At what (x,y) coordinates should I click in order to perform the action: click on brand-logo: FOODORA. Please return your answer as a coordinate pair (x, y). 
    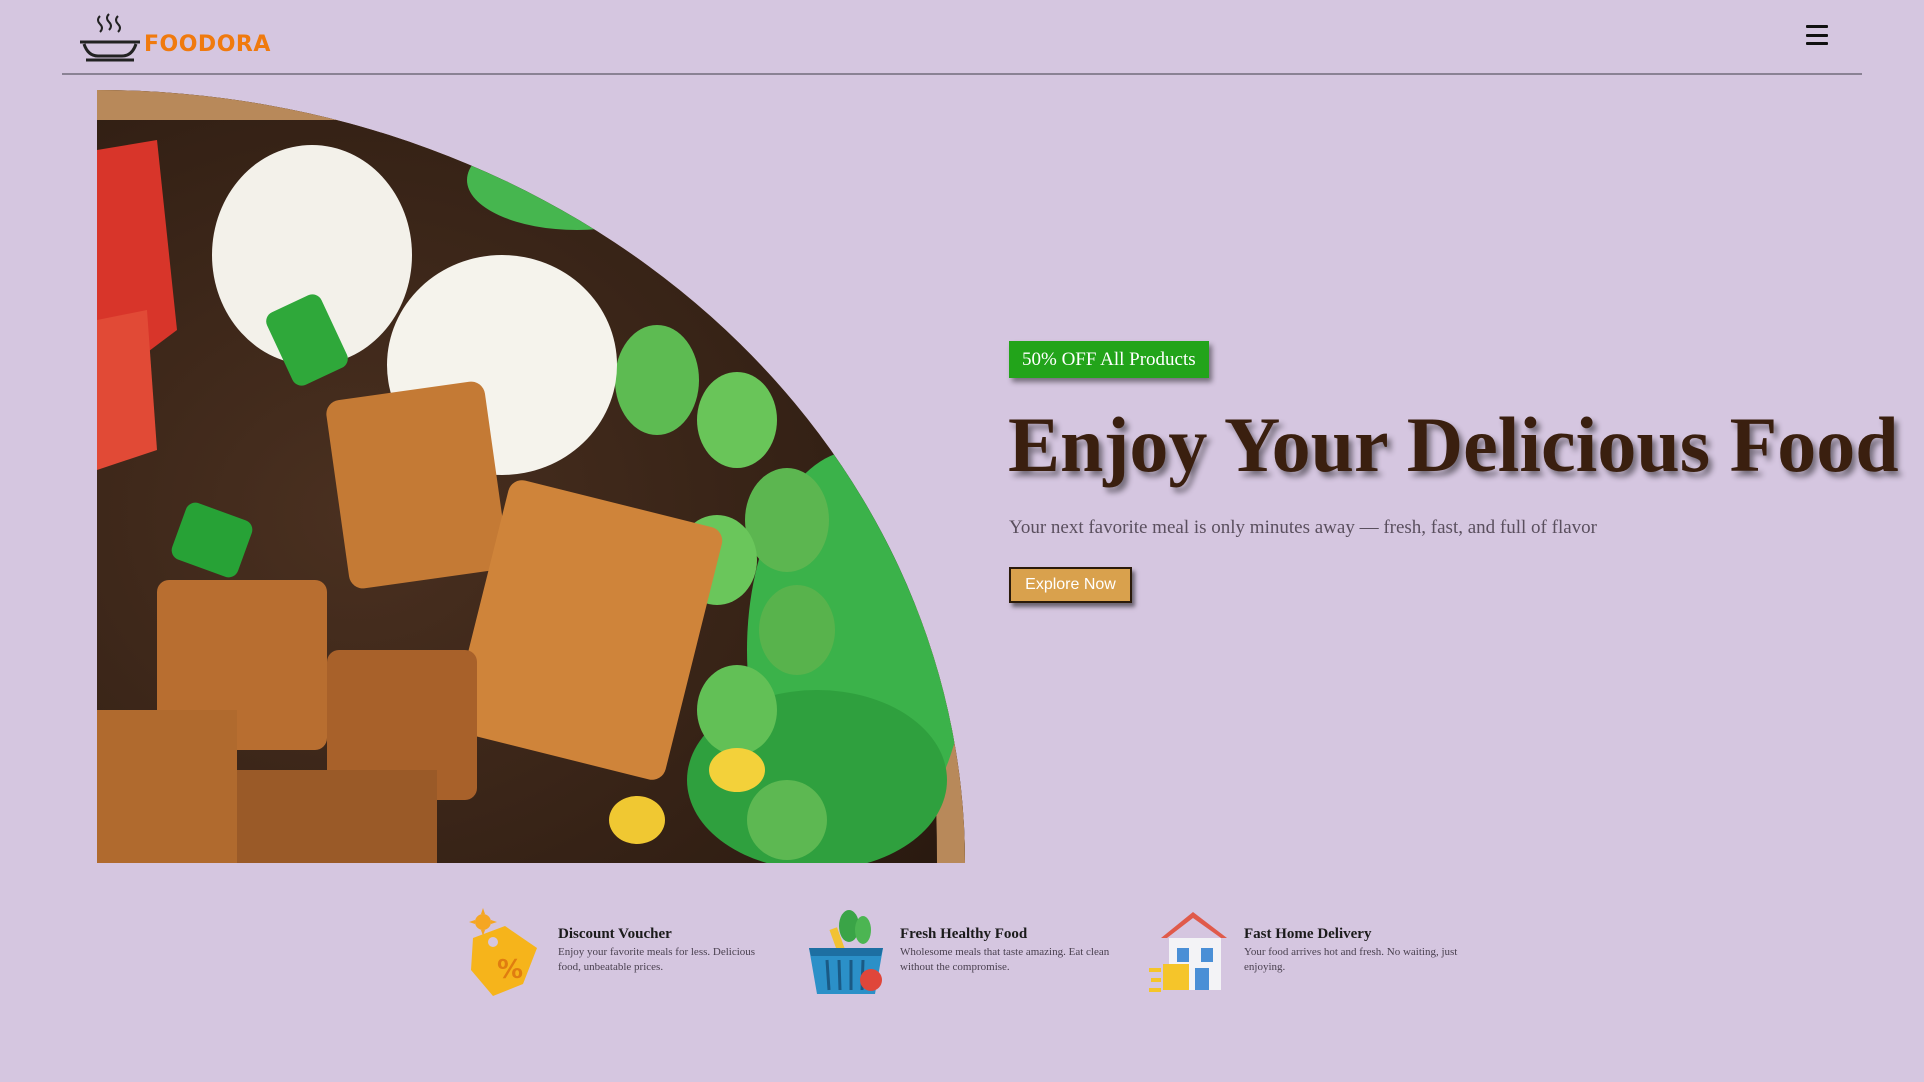
    Looking at the image, I should click on (174, 37).